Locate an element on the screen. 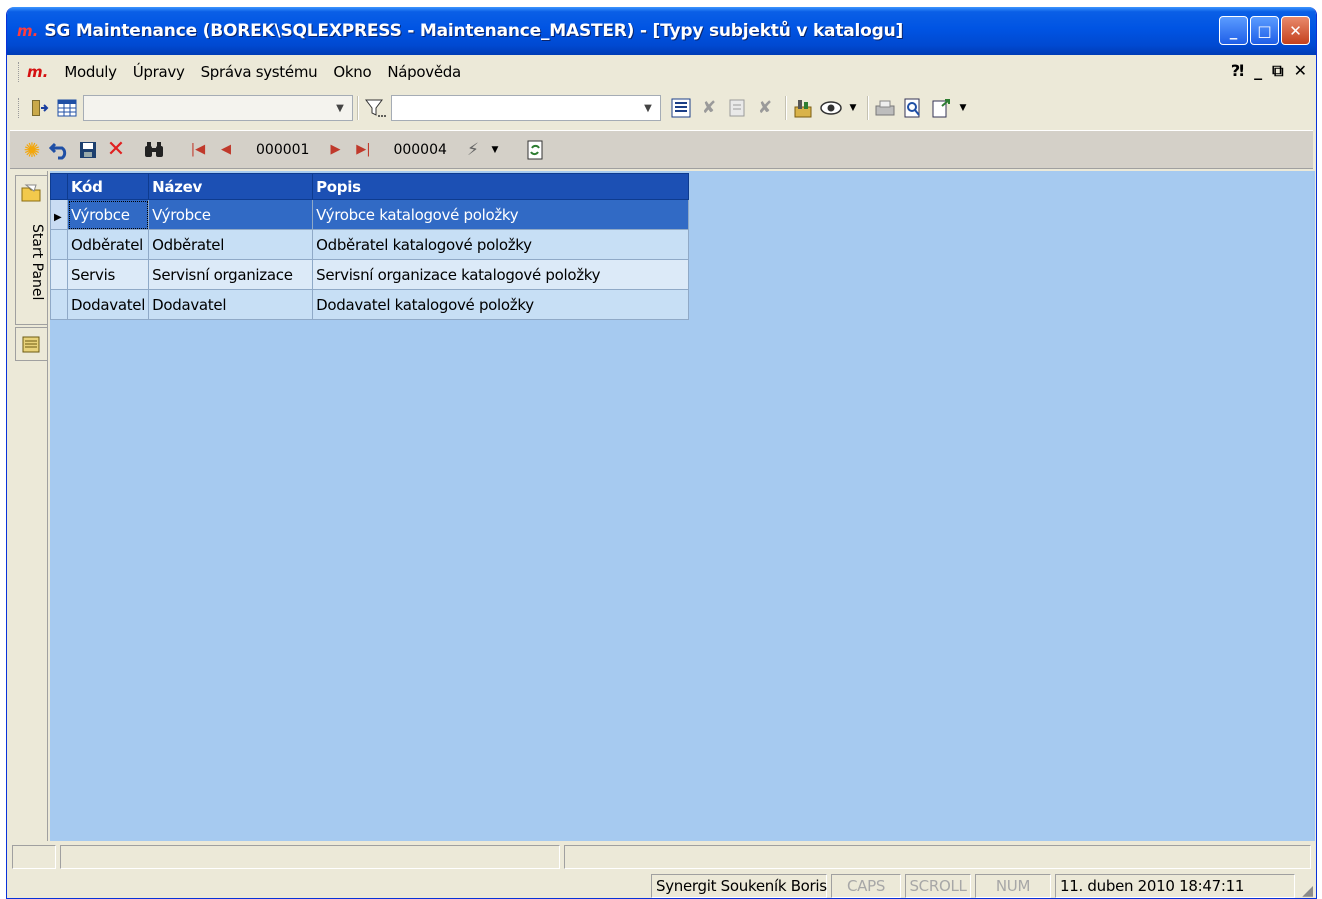 The image size is (1322, 899). grid-icon is located at coordinates (67, 108).